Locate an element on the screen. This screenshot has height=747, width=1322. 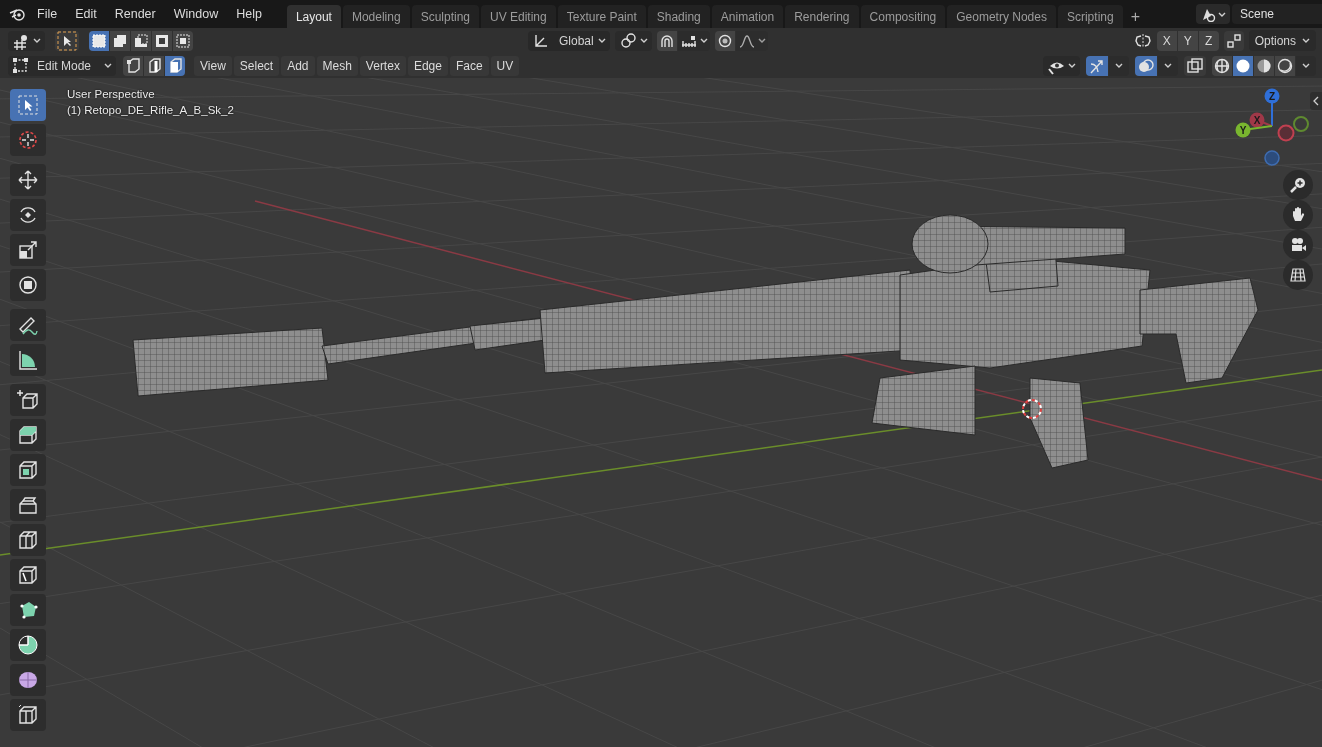
menu-button: View is located at coordinates (213, 65).